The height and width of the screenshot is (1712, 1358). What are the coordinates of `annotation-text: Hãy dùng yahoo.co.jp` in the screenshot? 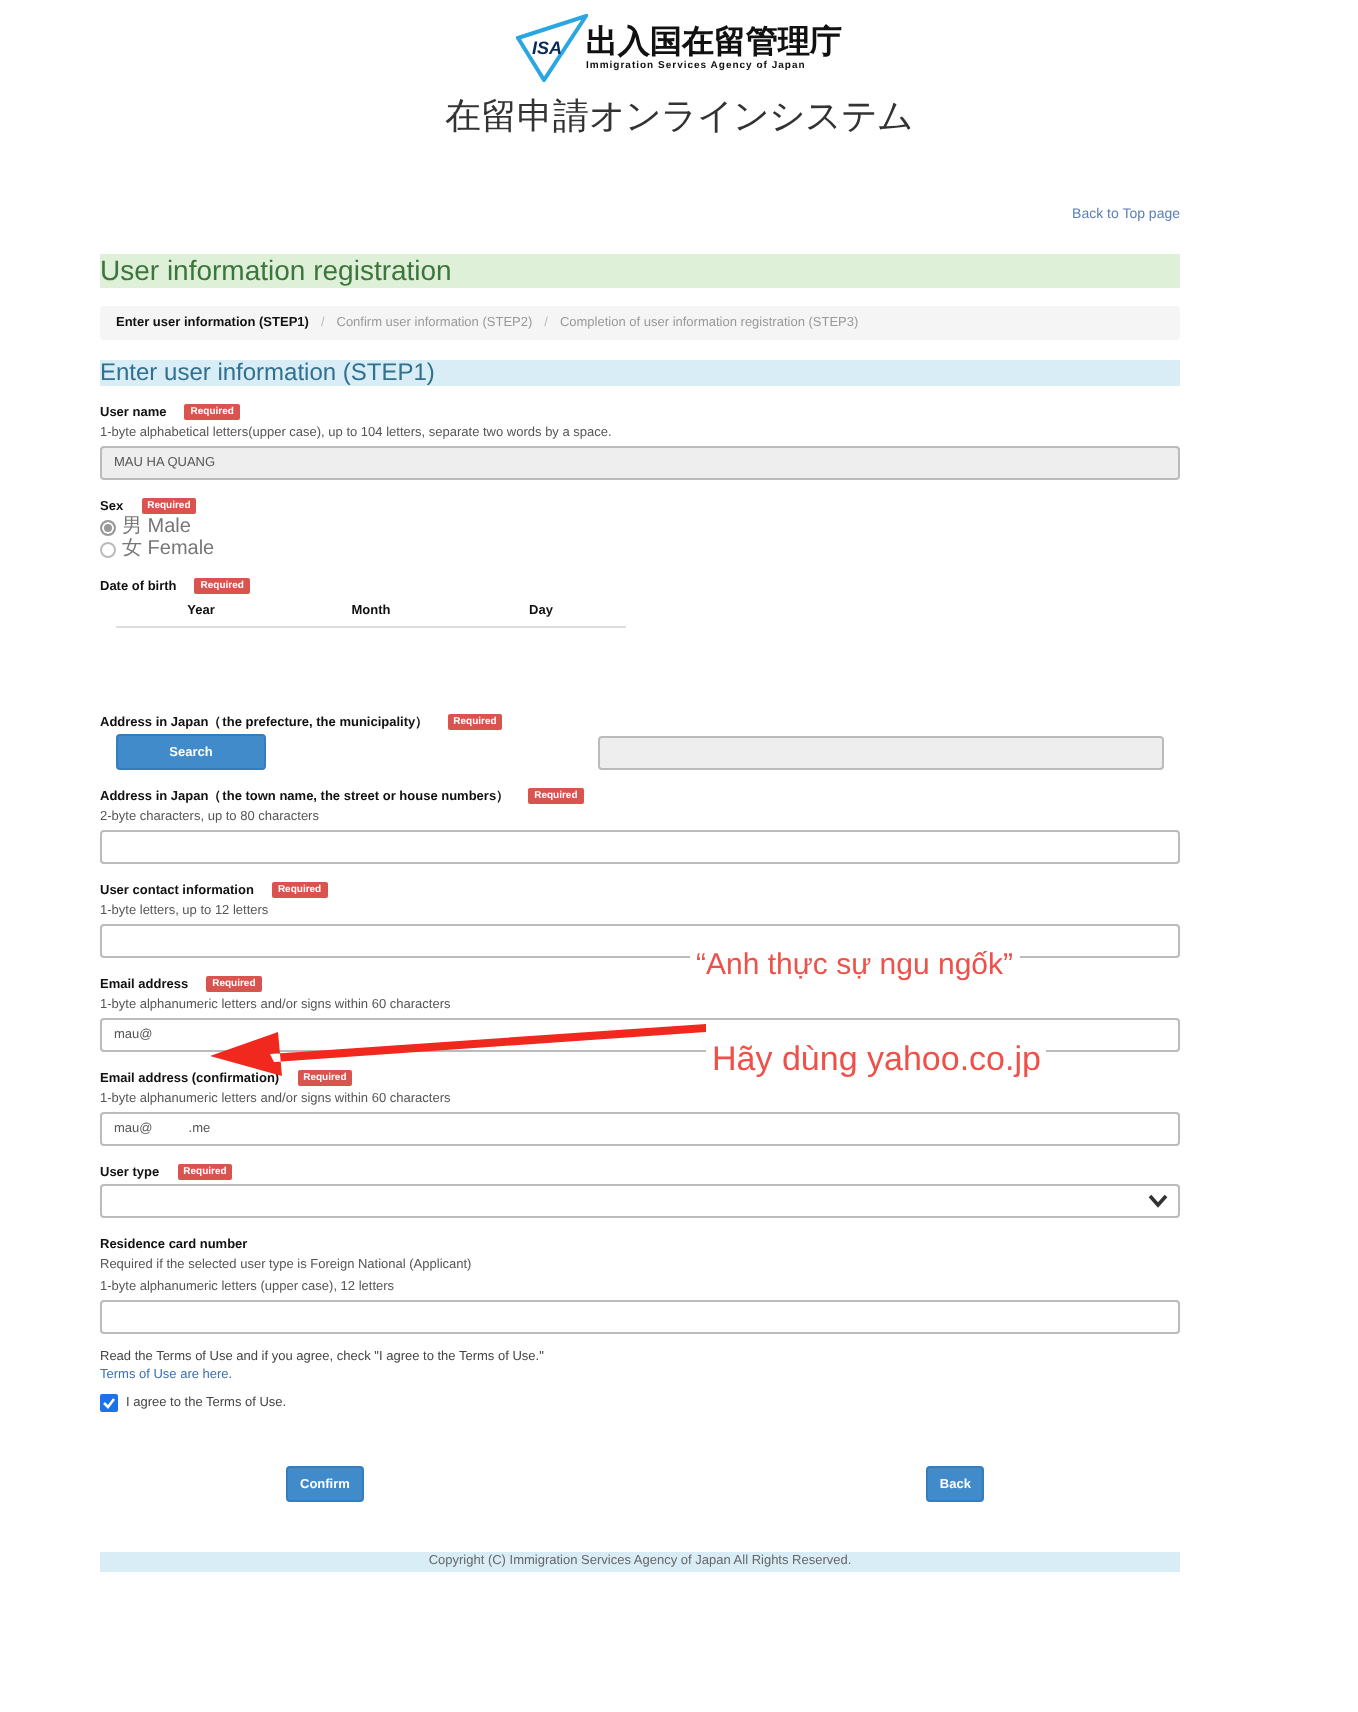 It's located at (876, 1060).